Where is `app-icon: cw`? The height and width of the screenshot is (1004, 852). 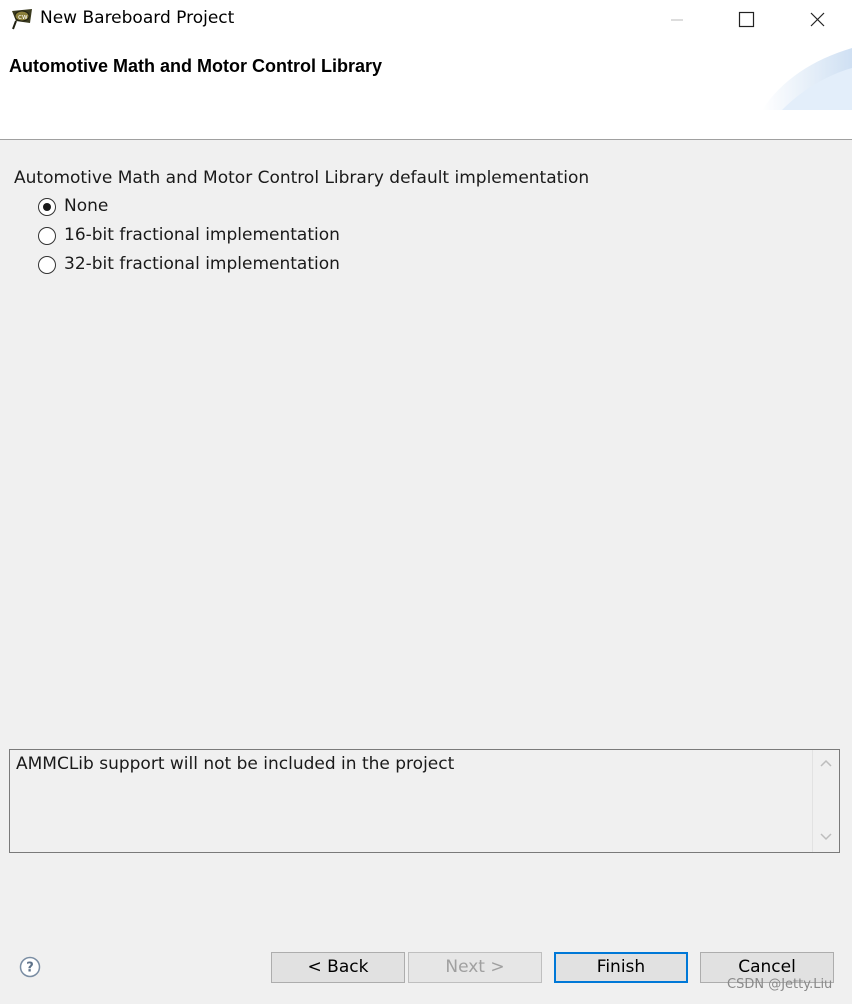
app-icon: cw is located at coordinates (23, 19).